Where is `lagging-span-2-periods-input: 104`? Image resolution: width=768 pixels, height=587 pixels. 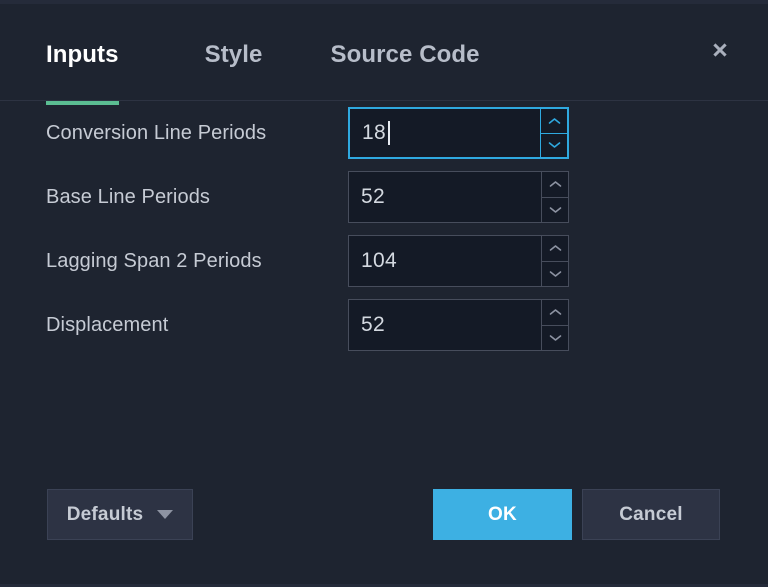
lagging-span-2-periods-input: 104 is located at coordinates (445, 261).